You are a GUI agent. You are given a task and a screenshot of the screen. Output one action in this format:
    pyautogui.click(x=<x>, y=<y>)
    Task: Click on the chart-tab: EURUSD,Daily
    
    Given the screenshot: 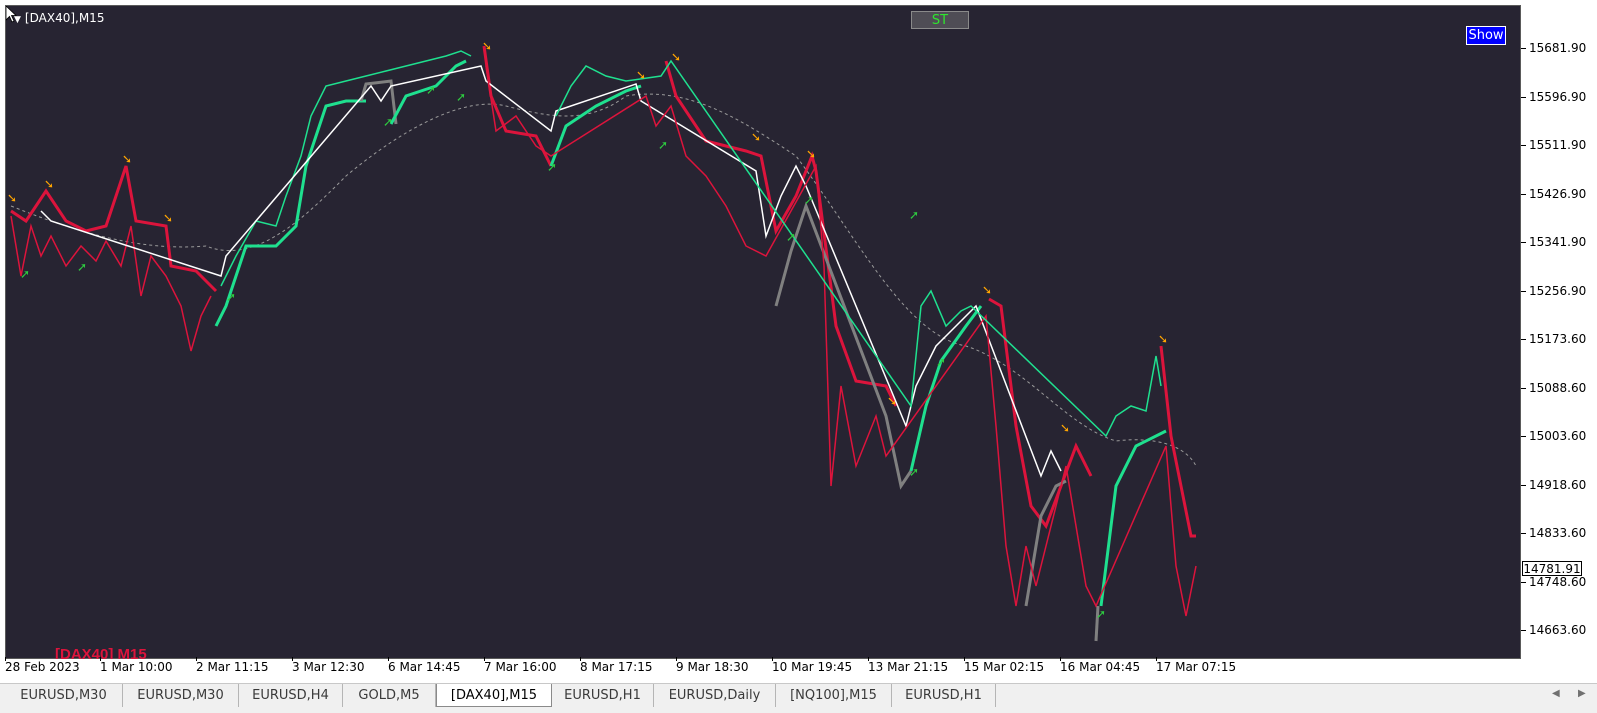 What is the action you would take?
    pyautogui.click(x=715, y=695)
    